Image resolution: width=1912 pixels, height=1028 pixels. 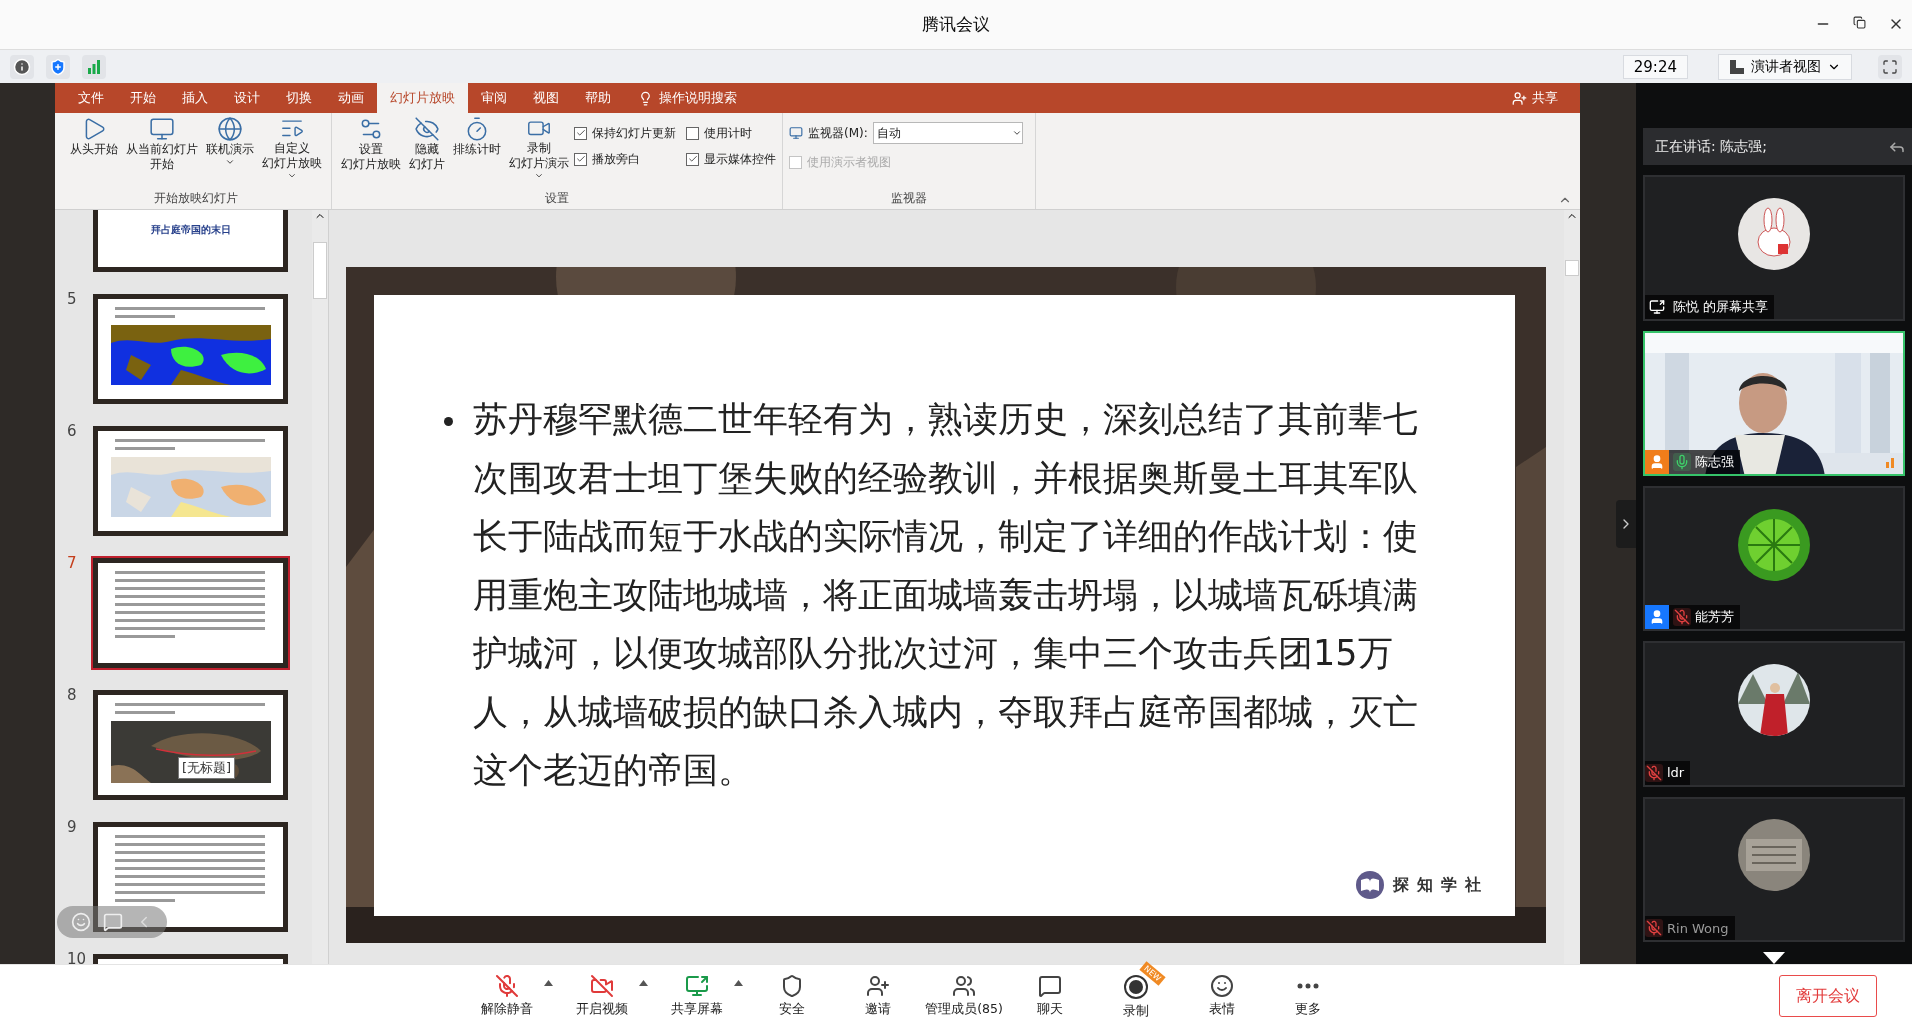 I want to click on ribbon-tab: 视图, so click(x=546, y=98).